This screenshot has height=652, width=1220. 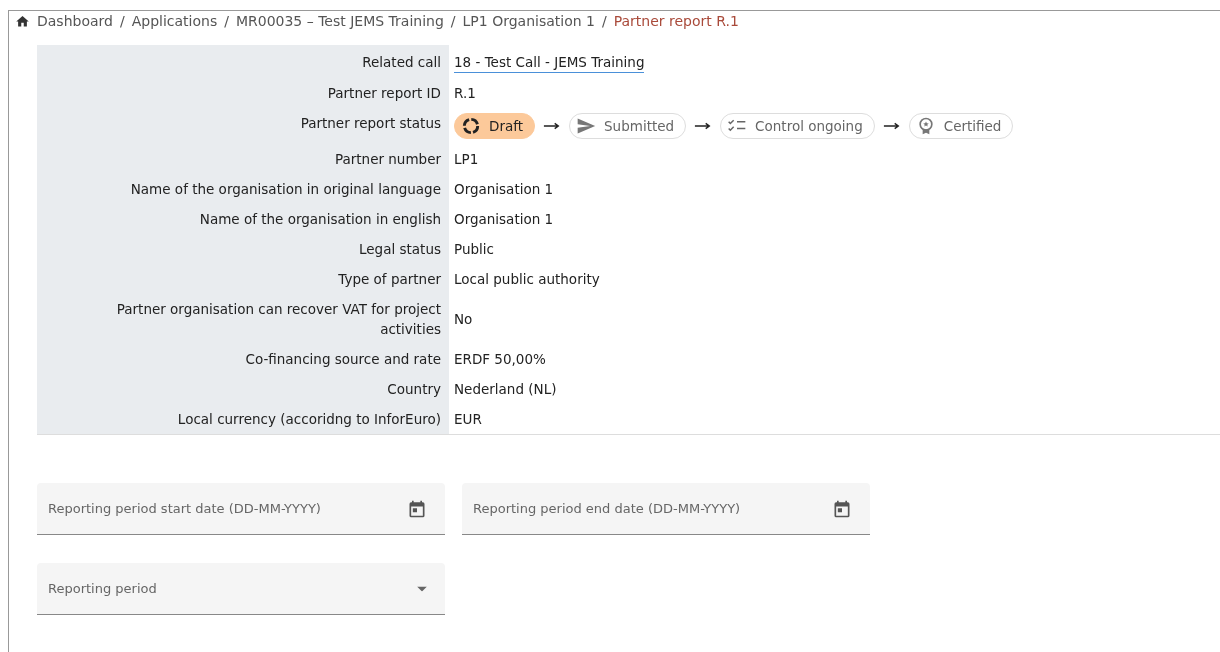 I want to click on input-field: Reporting period, so click(x=241, y=589).